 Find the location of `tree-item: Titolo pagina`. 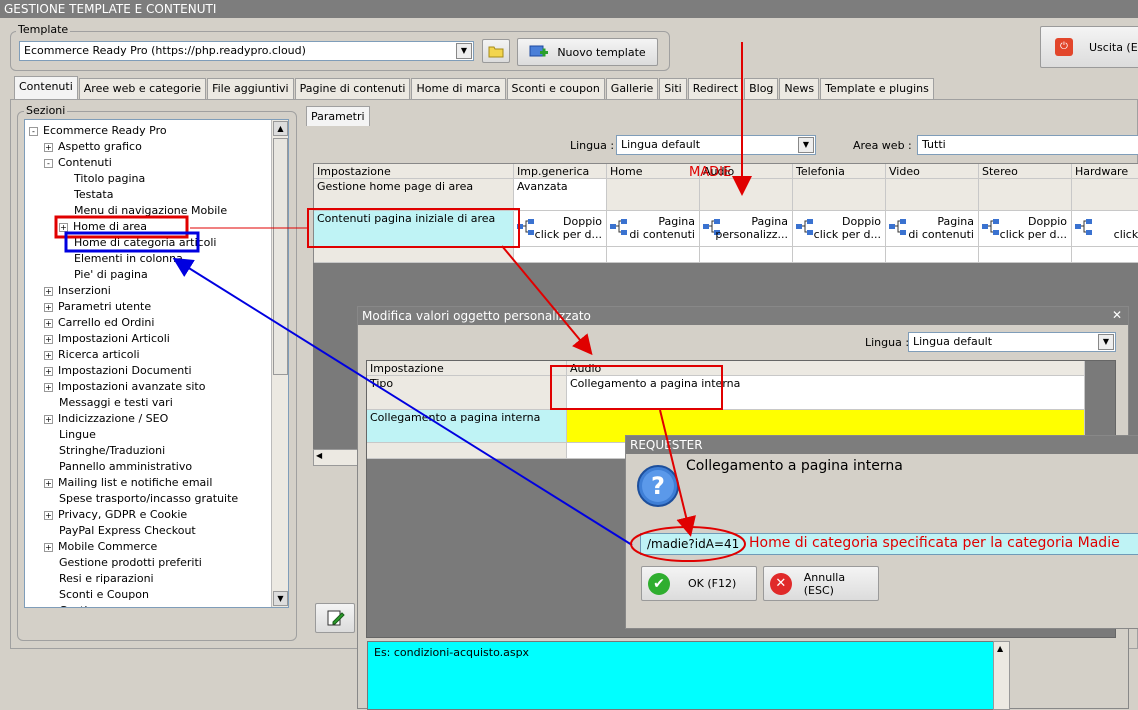

tree-item: Titolo pagina is located at coordinates (102, 179).